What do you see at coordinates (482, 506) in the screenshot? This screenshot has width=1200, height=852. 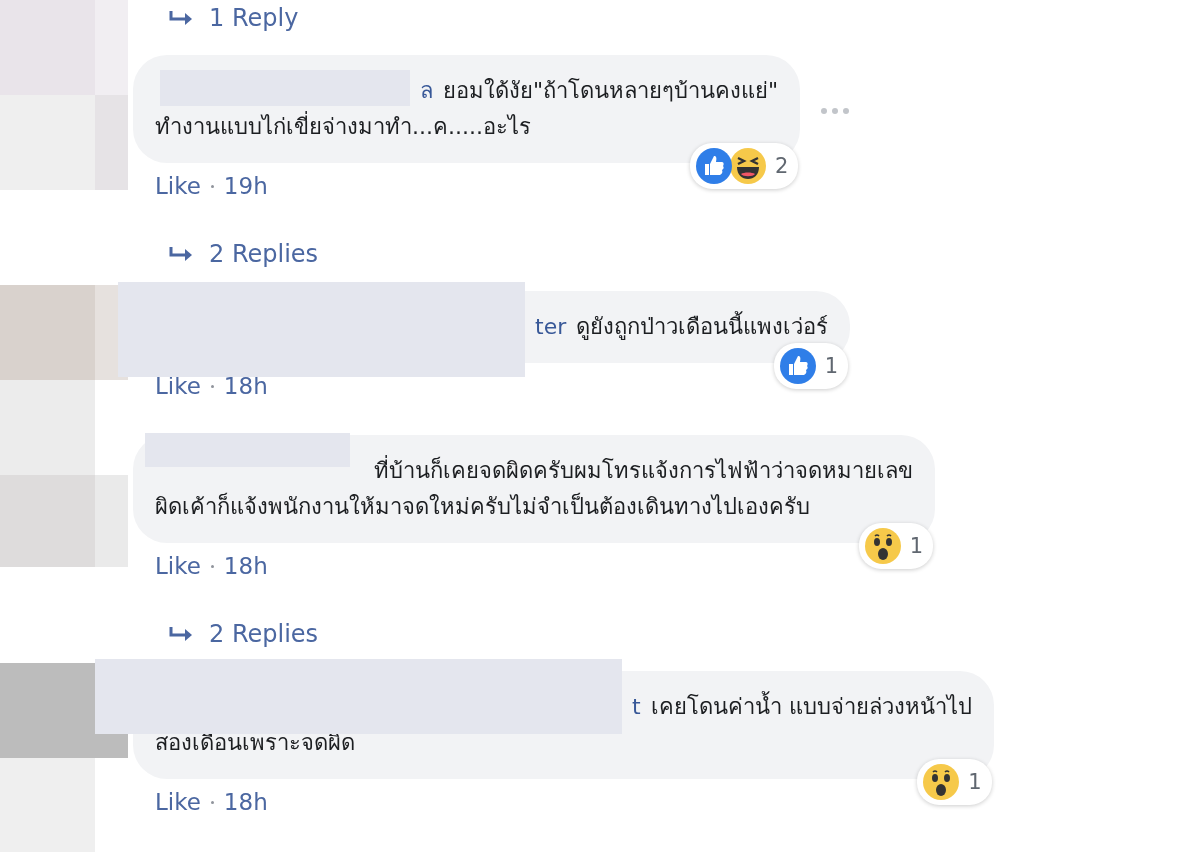 I see `comment-text: ผิดเค้าก็แจ้งพนักงานให้มาจดใหม่ครับไม่จำเป็นต้องเดินทางไปเองครับ` at bounding box center [482, 506].